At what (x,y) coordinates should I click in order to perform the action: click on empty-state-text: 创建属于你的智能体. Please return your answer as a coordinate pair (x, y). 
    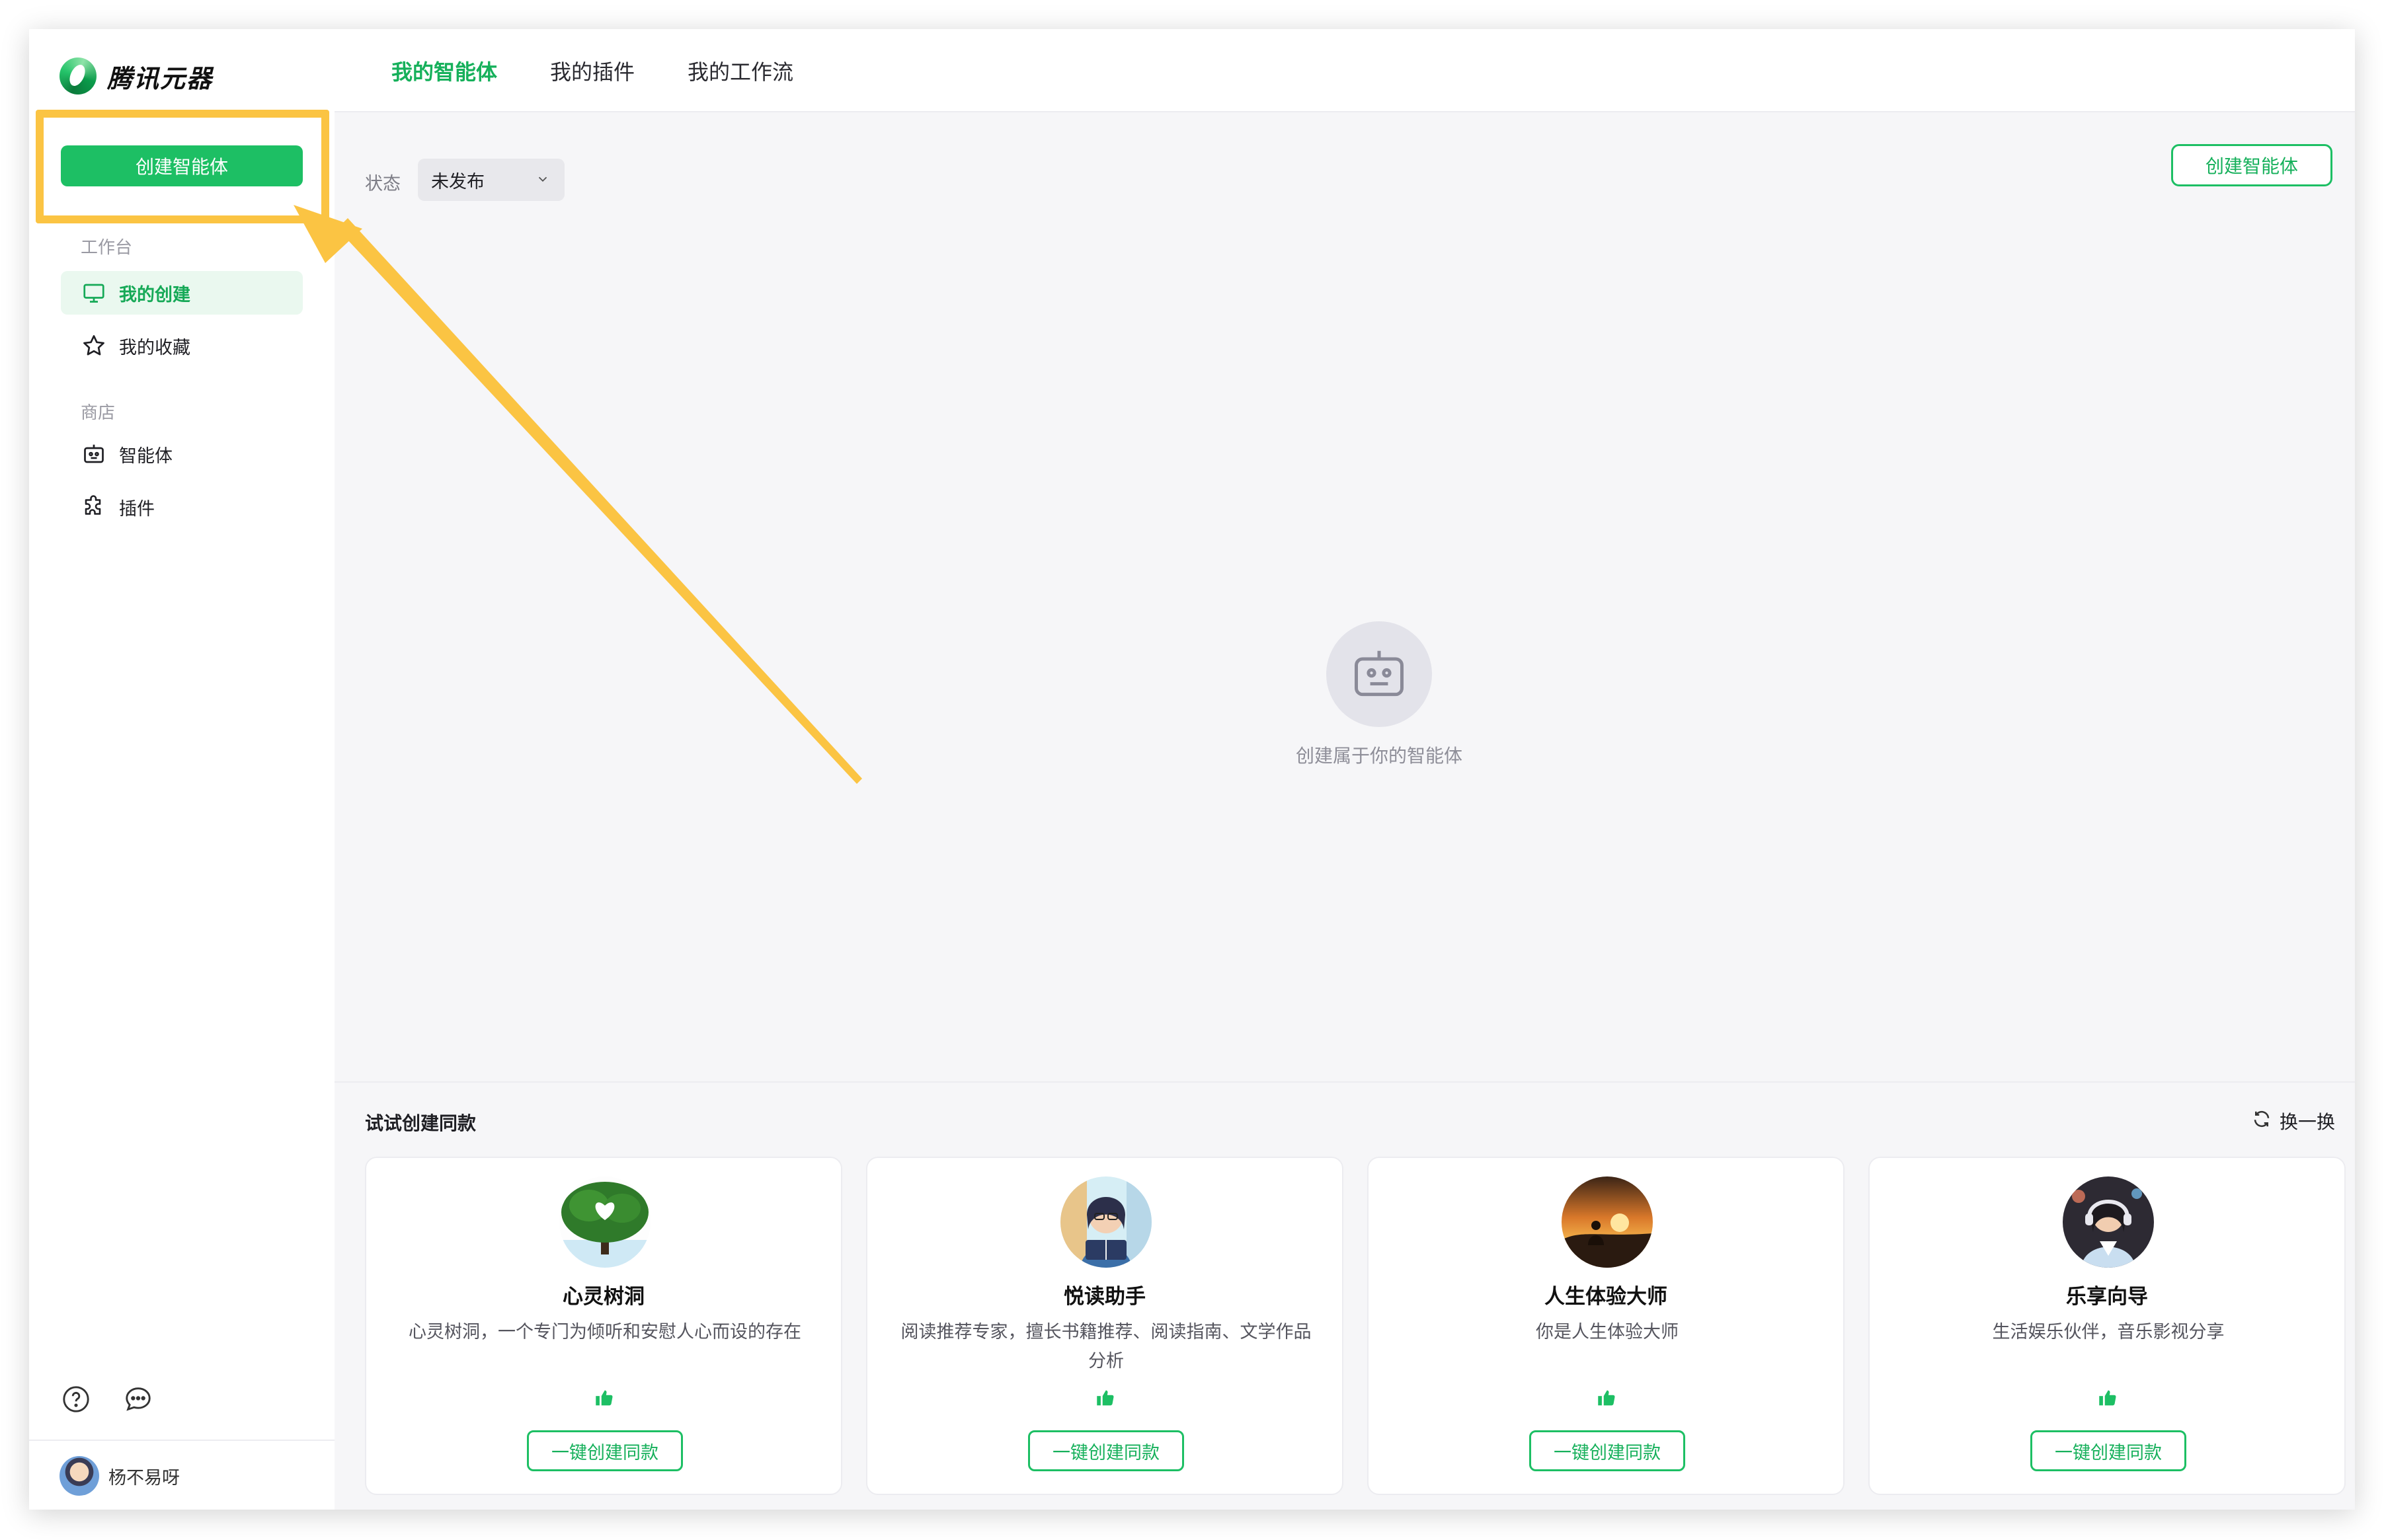
    Looking at the image, I should click on (1378, 756).